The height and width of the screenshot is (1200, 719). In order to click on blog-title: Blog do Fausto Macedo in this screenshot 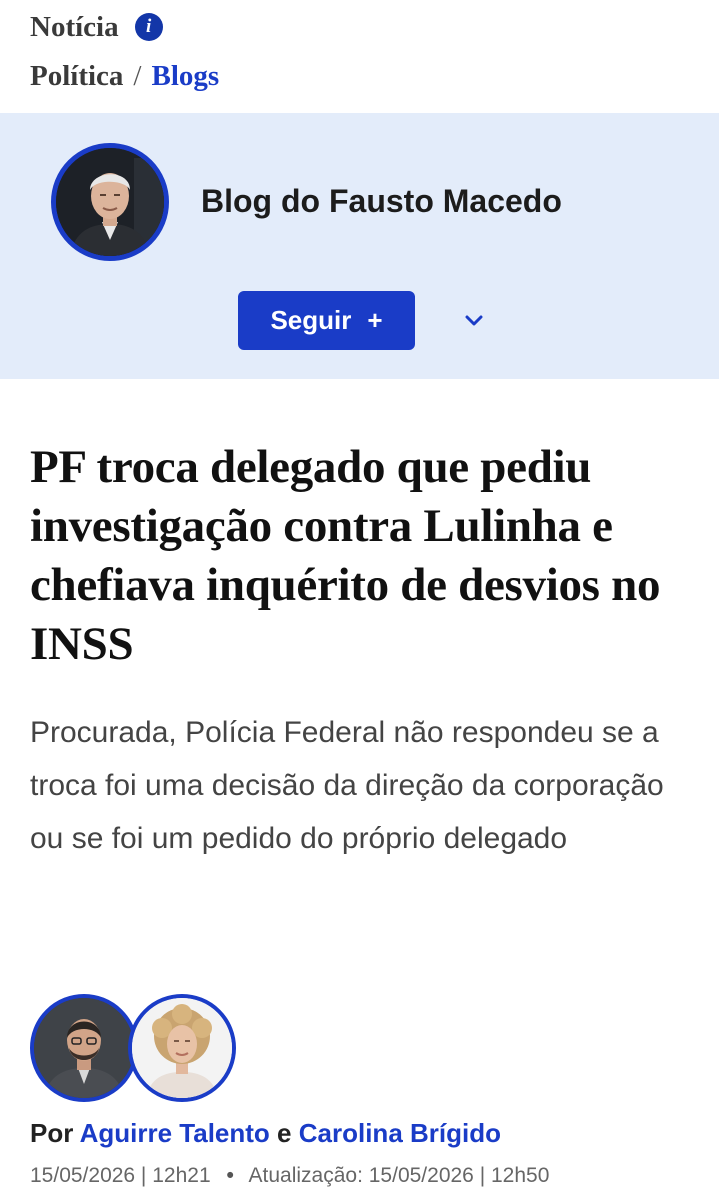, I will do `click(381, 201)`.